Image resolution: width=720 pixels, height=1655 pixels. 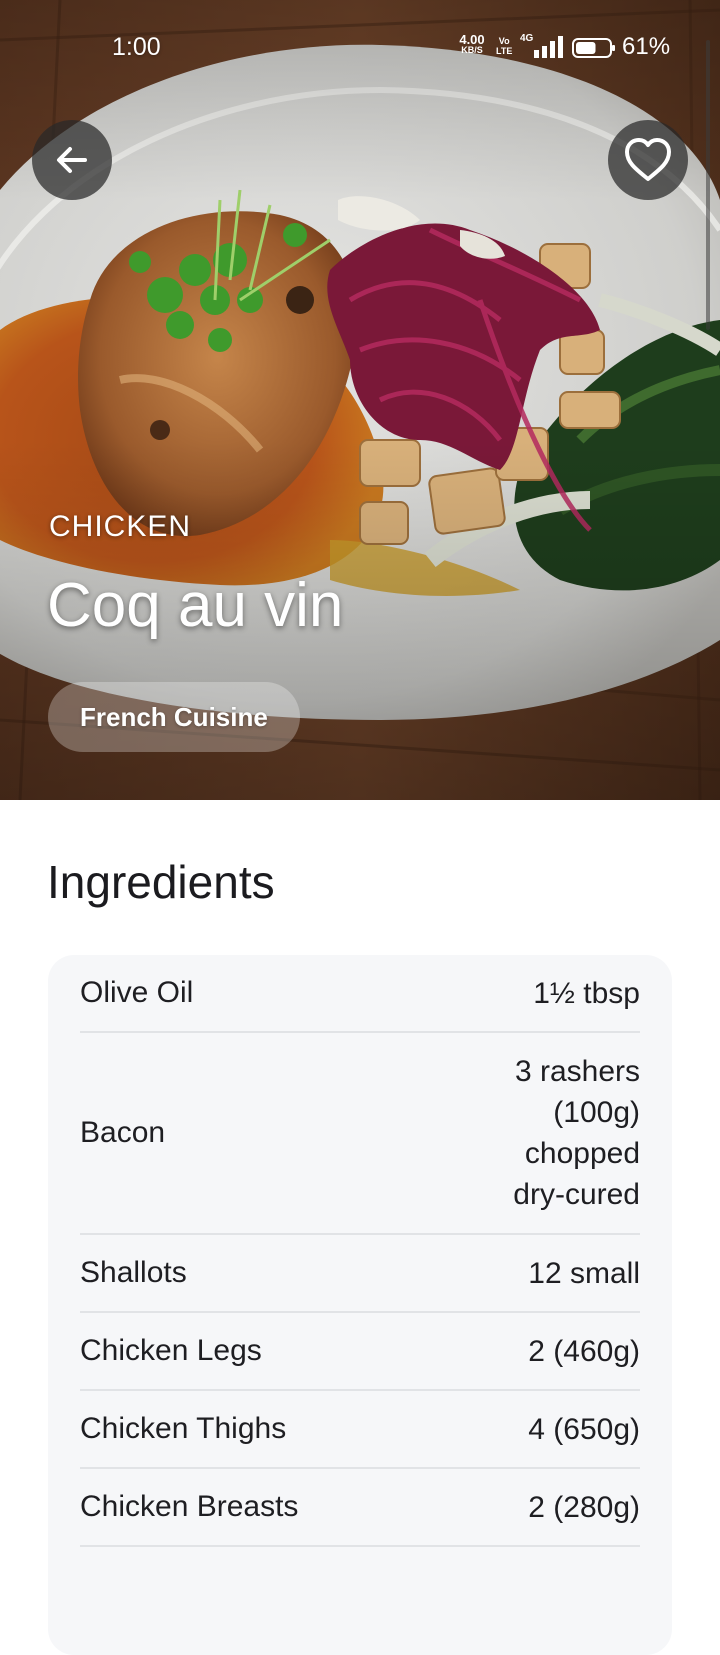 What do you see at coordinates (586, 993) in the screenshot?
I see `ingredient-quantity: 1½ tbsp` at bounding box center [586, 993].